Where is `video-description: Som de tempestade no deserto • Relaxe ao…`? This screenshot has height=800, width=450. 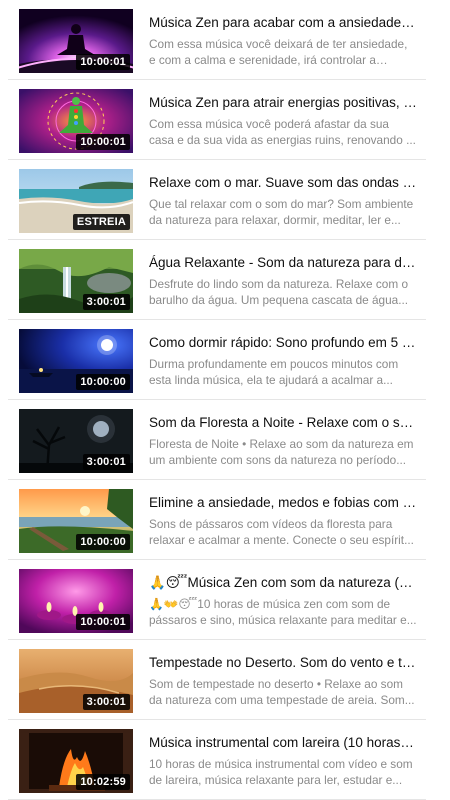 video-description: Som de tempestade no deserto • Relaxe ao… is located at coordinates (282, 692).